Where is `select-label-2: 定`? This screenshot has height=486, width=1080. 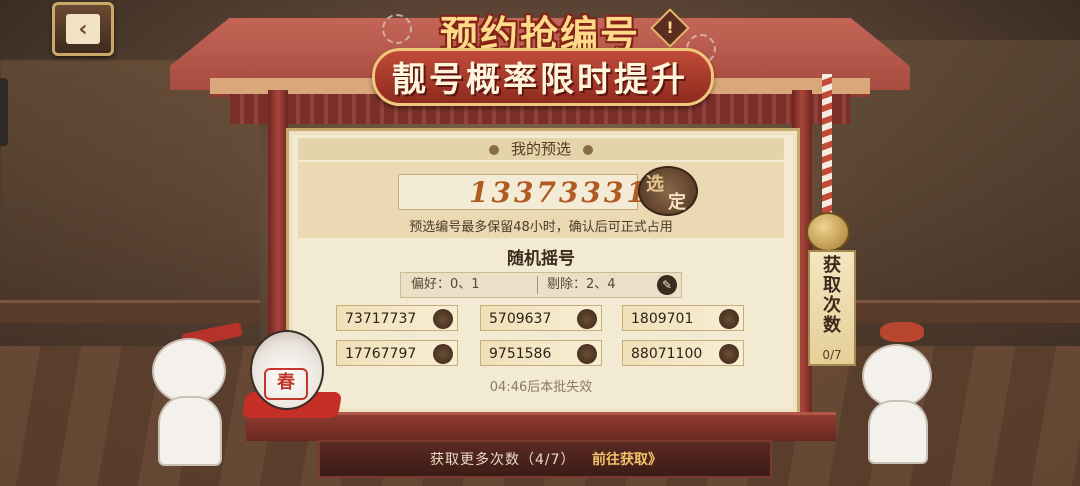 select-label-2: 定 is located at coordinates (677, 202).